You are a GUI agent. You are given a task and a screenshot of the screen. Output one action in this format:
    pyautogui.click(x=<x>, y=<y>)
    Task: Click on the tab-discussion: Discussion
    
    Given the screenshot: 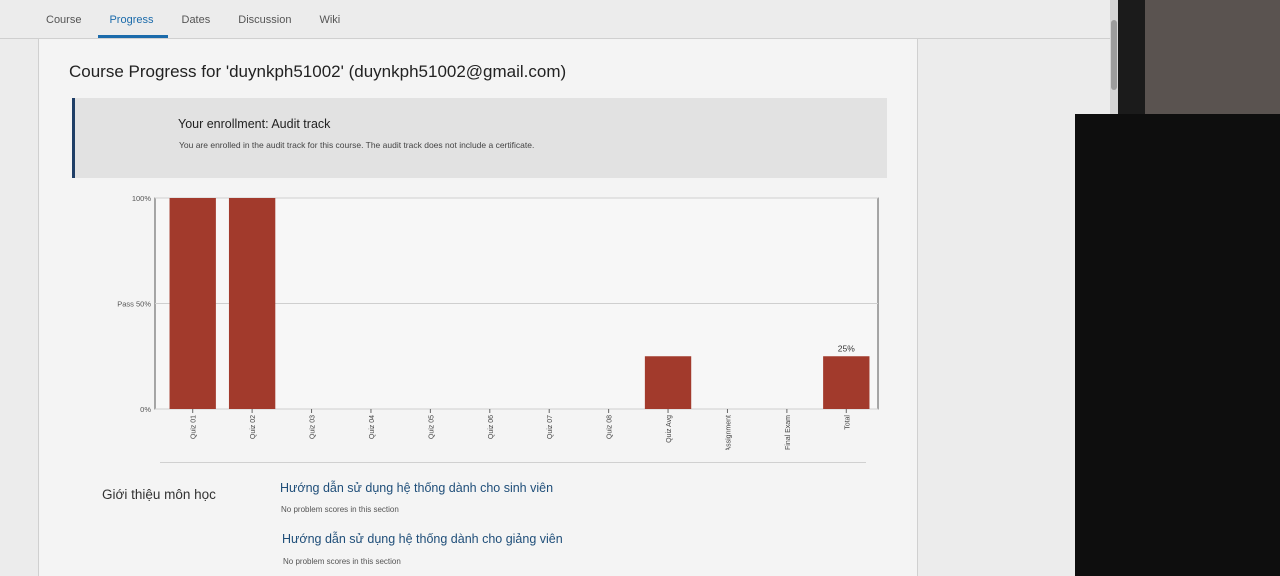 What is the action you would take?
    pyautogui.click(x=262, y=26)
    